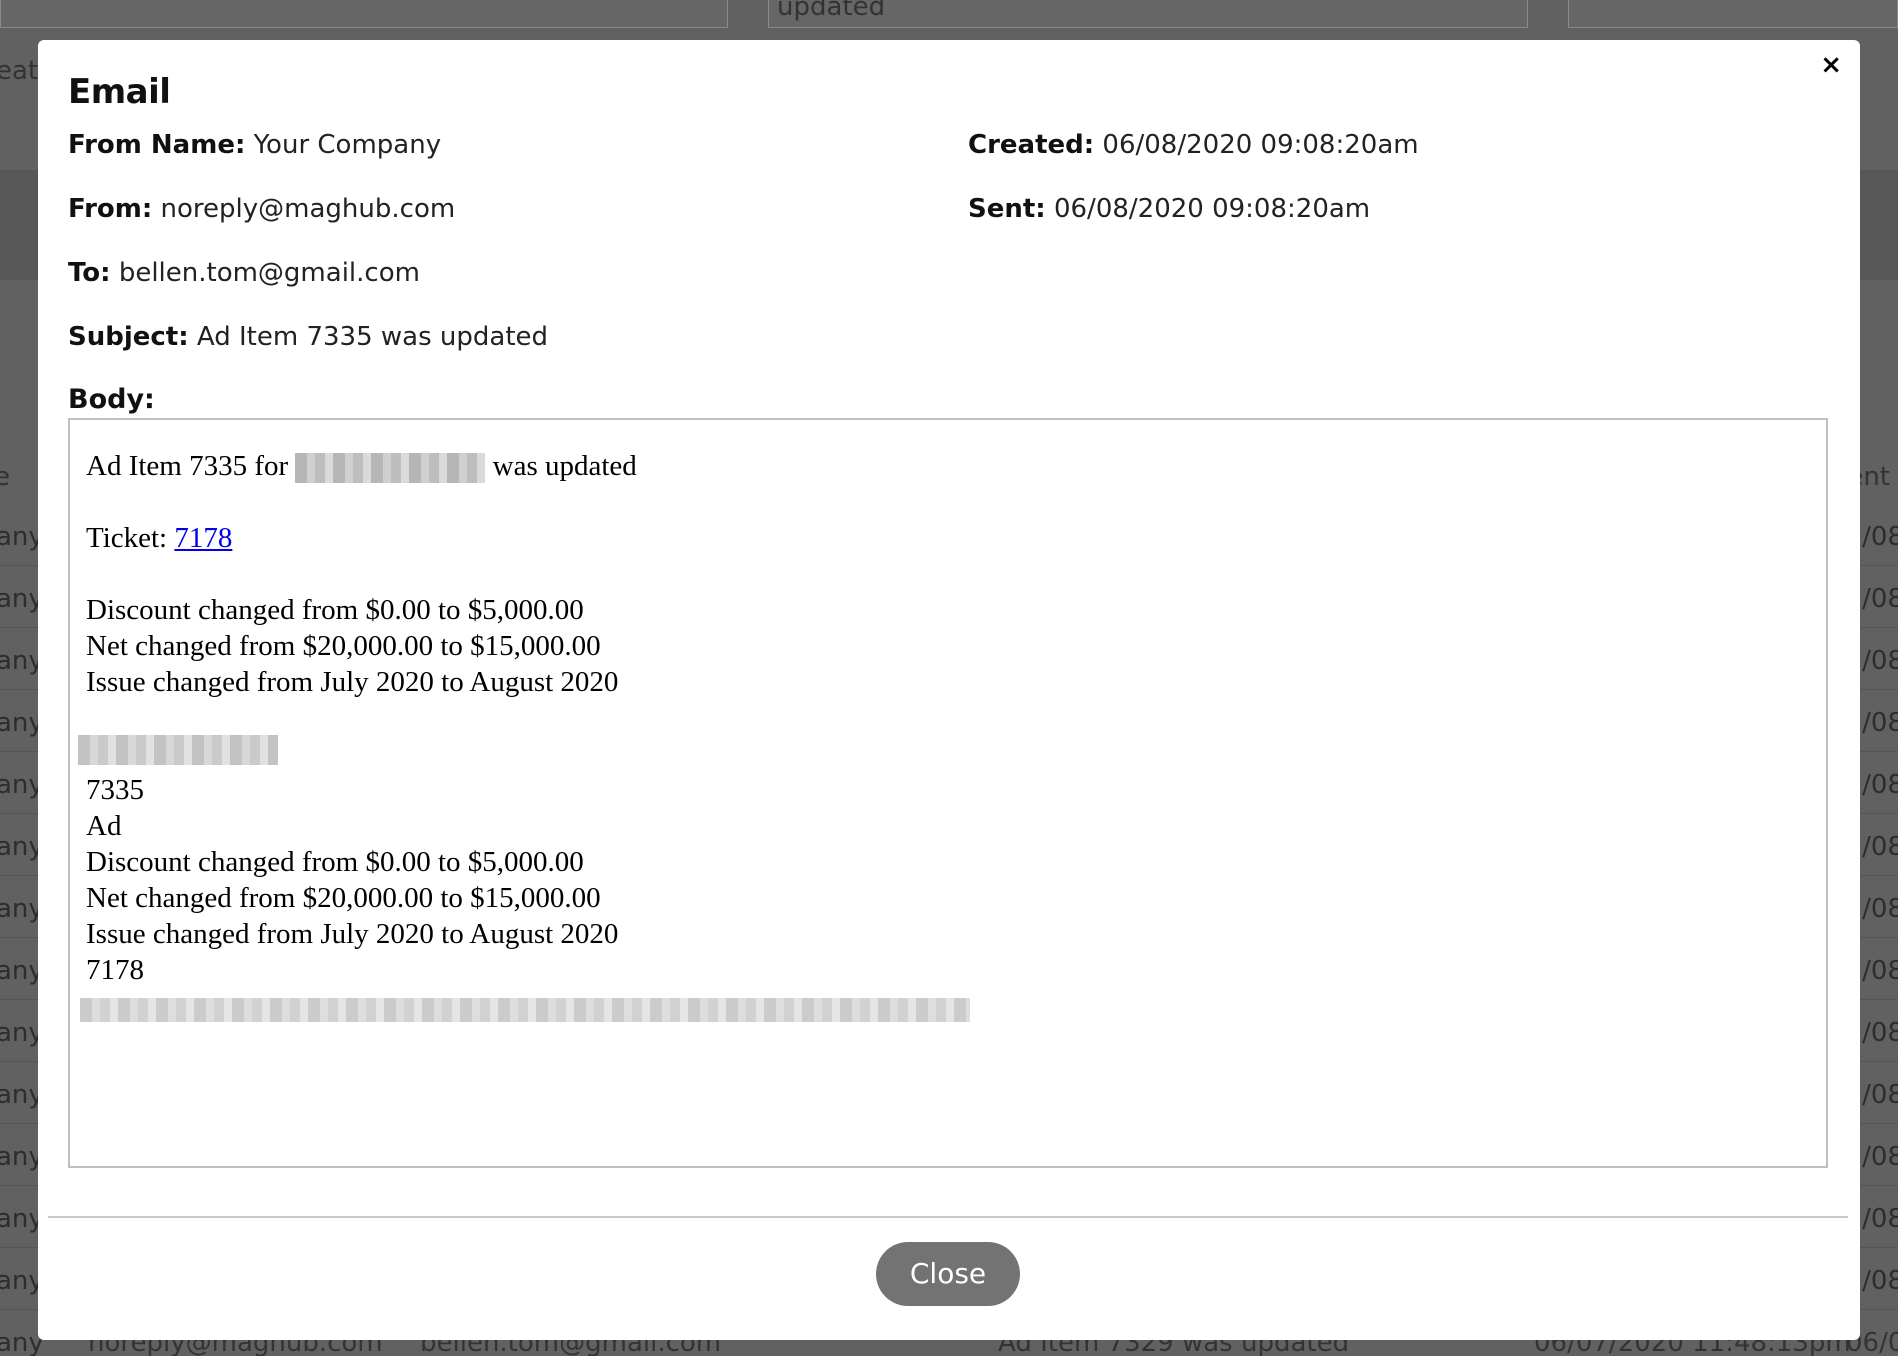 This screenshot has width=1898, height=1356. Describe the element at coordinates (203, 538) in the screenshot. I see `ticket-link: 7178` at that location.